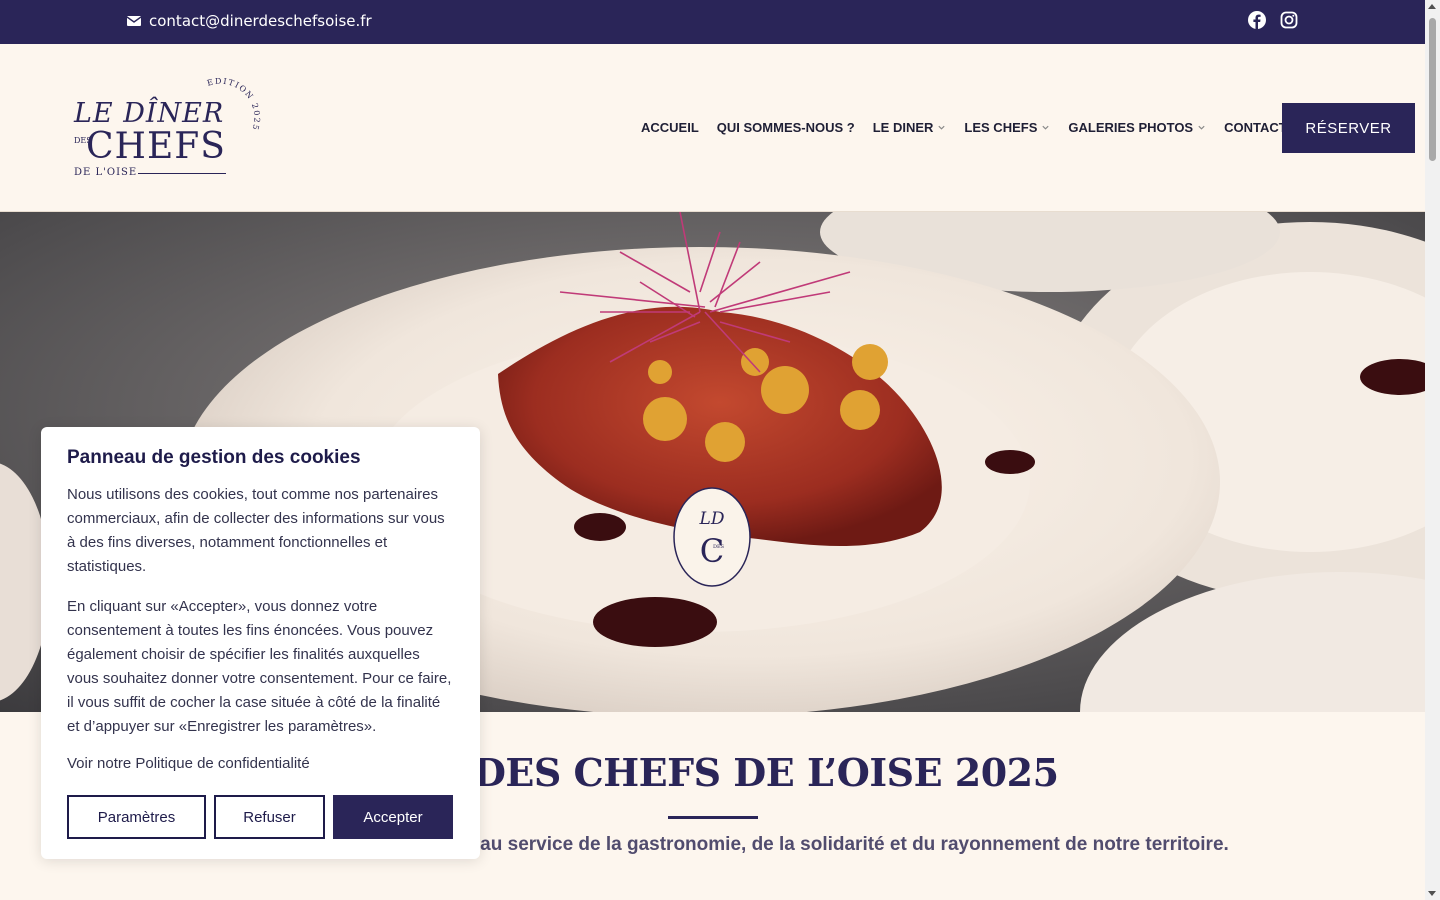  Describe the element at coordinates (719, 547) in the screenshot. I see `badge-des-text: DES` at that location.